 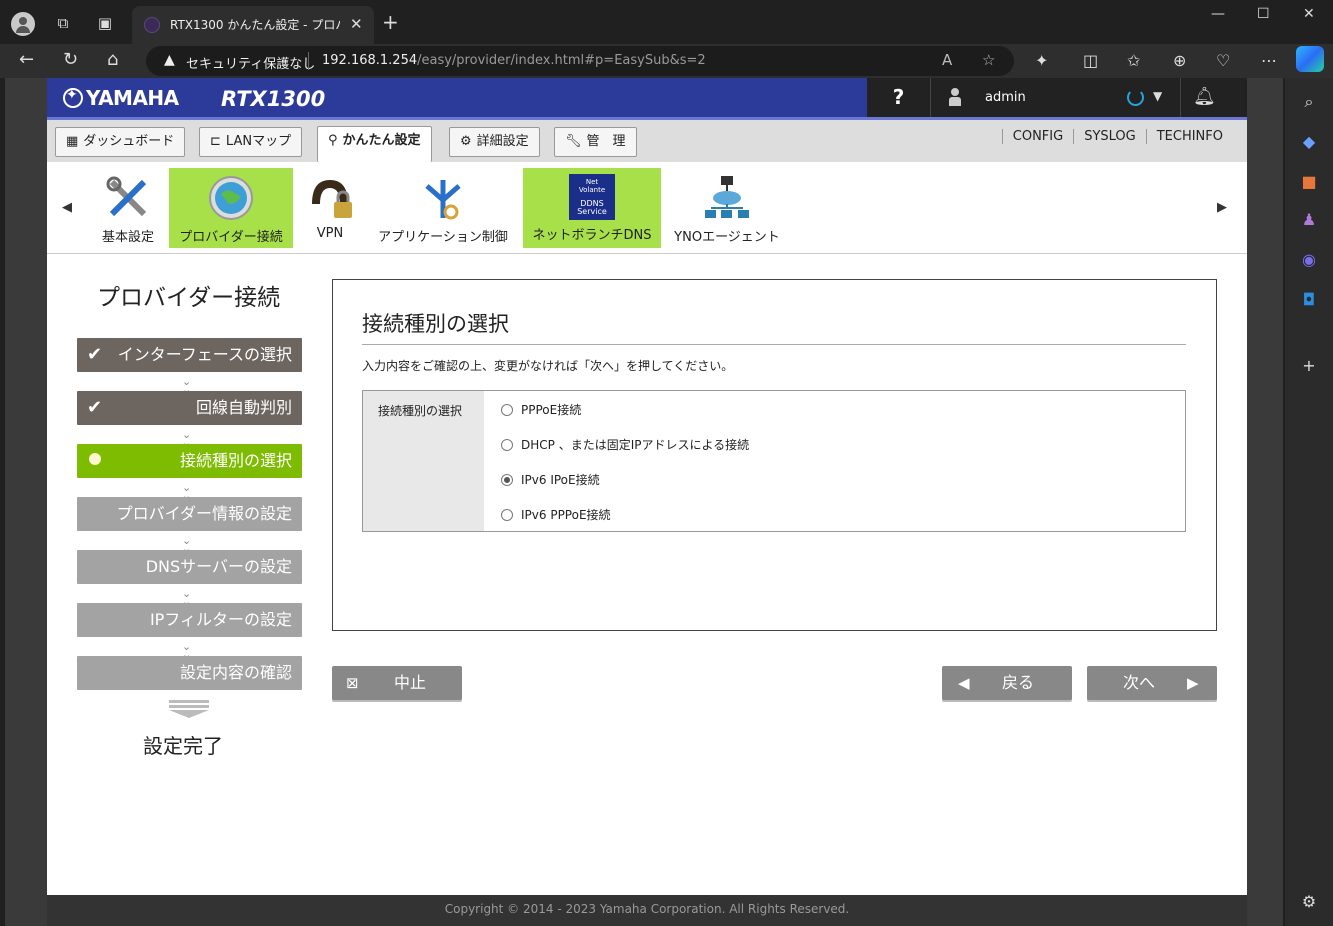 I want to click on performance-icon: ♡, so click(x=1223, y=60).